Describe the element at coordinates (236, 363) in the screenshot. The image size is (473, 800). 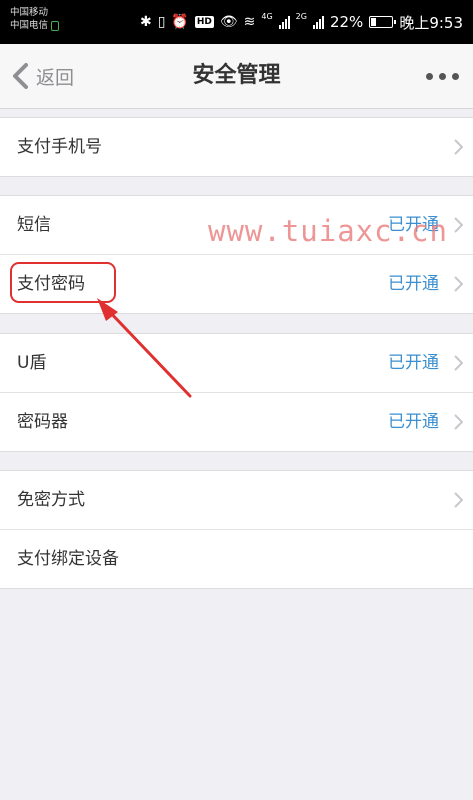
I see `row-u-shield: U盾 已开通` at that location.